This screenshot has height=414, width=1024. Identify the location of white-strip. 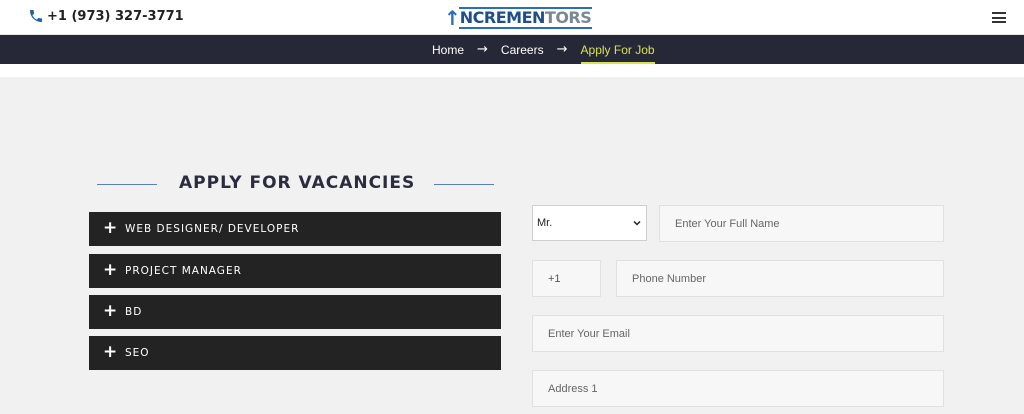
(512, 70).